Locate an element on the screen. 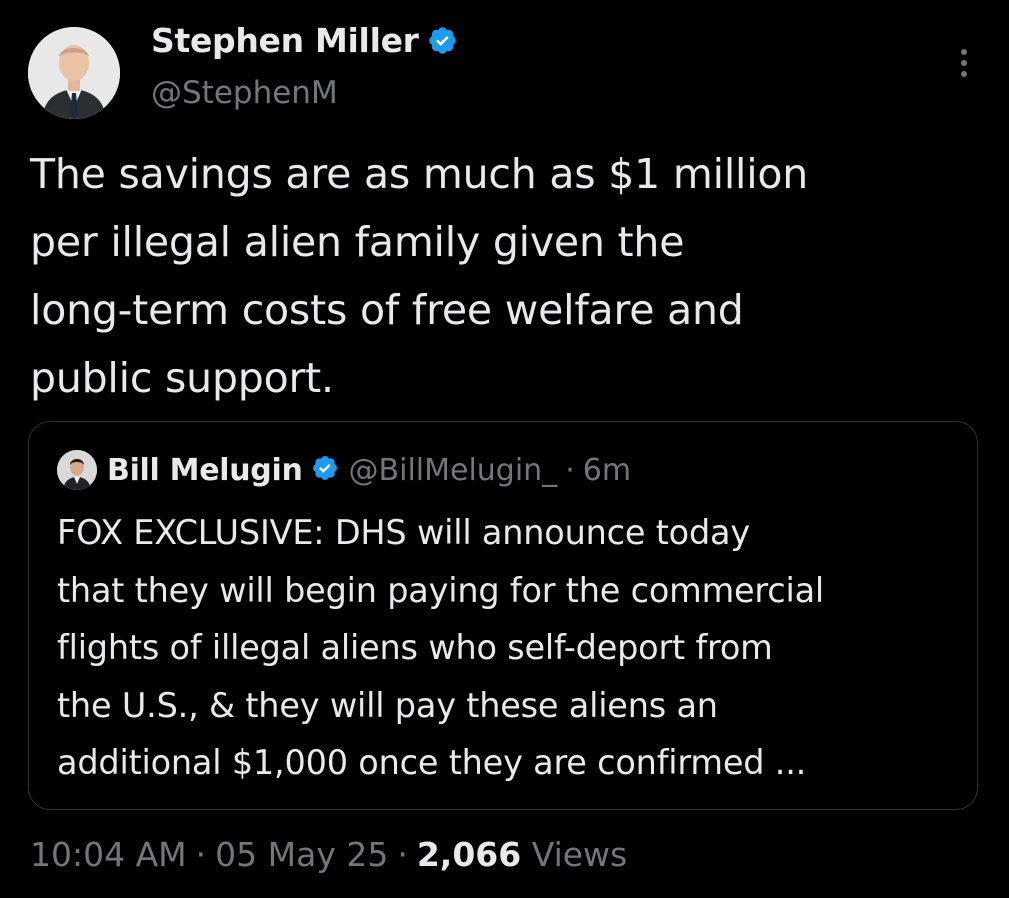 The image size is (1009, 898). more-options-button is located at coordinates (964, 63).